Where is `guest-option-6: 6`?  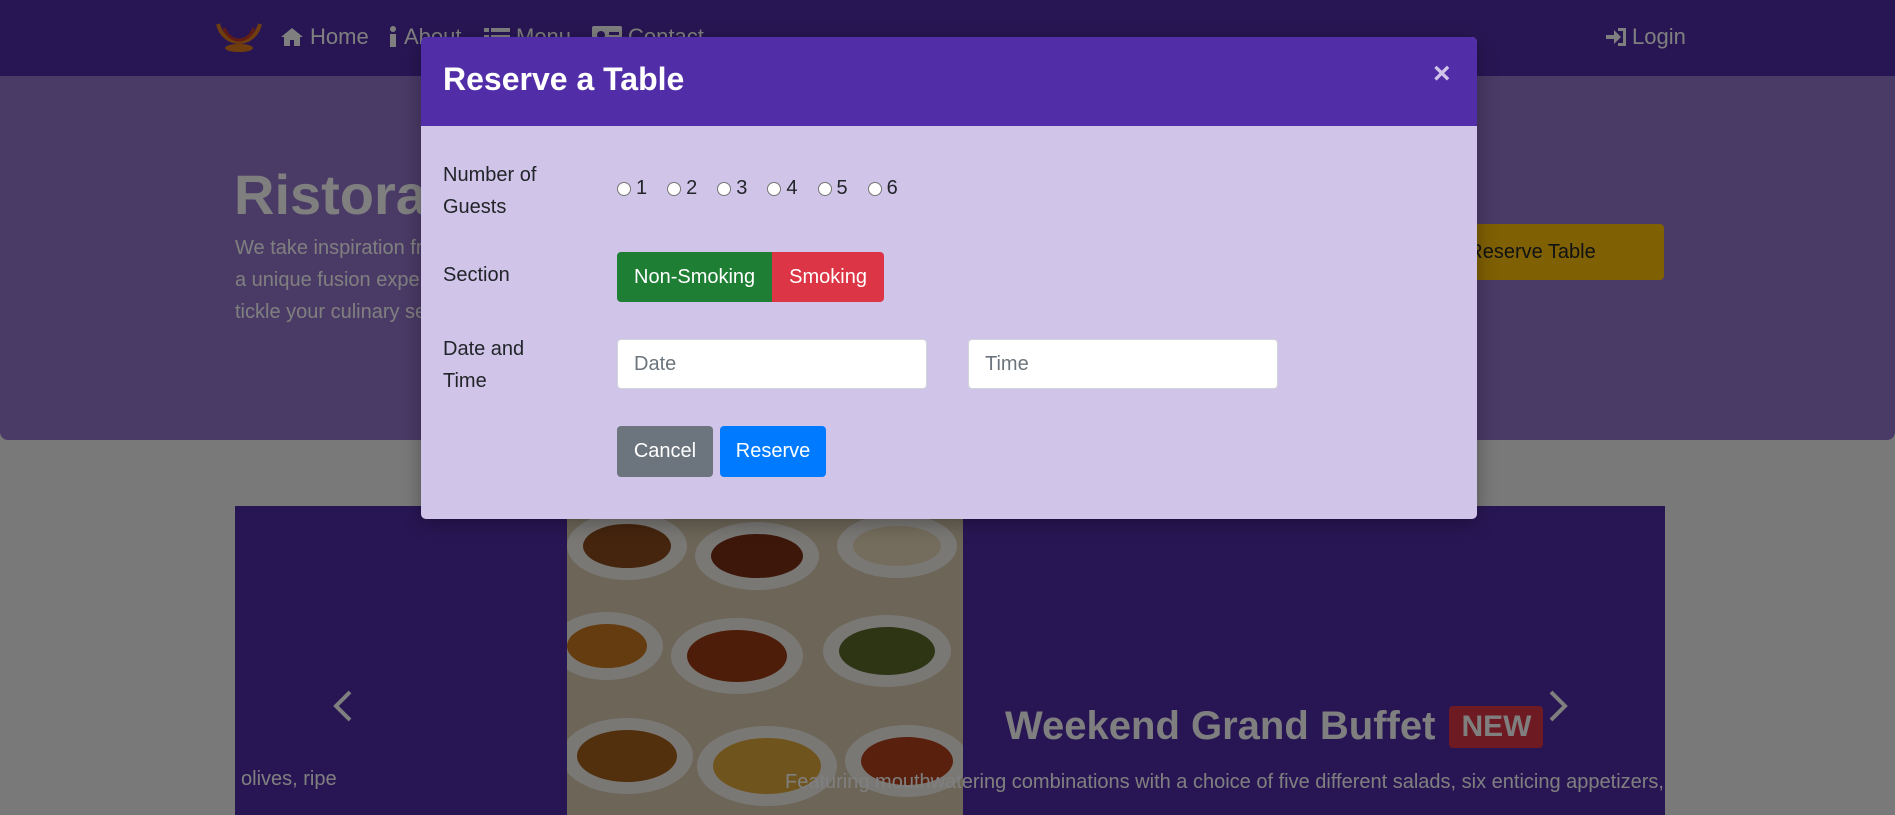
guest-option-6: 6 is located at coordinates (882, 188).